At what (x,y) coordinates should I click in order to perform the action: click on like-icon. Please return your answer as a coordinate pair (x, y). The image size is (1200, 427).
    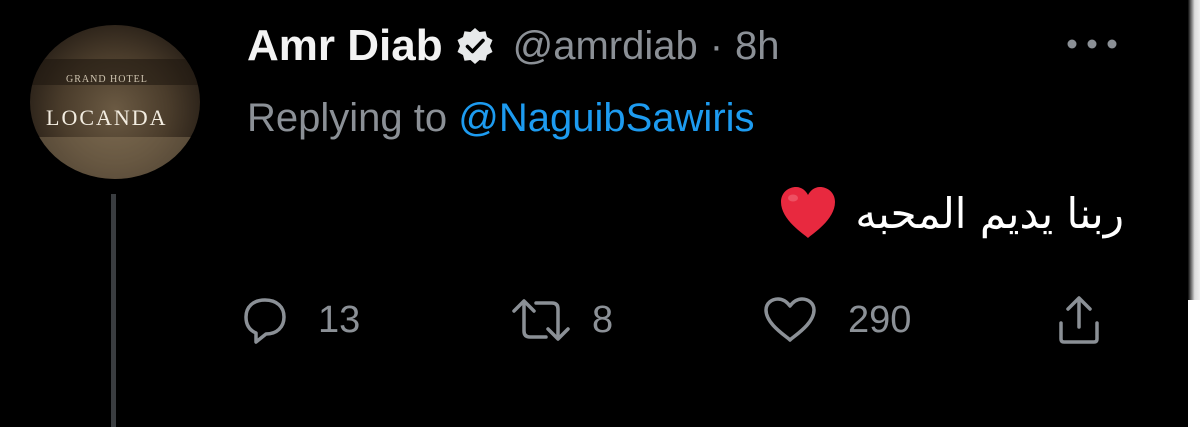
    Looking at the image, I should click on (790, 320).